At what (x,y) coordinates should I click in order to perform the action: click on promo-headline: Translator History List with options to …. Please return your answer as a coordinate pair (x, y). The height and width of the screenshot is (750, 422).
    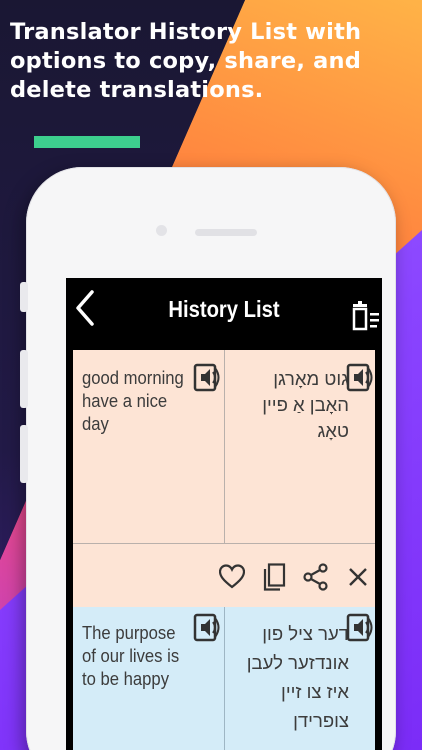
    Looking at the image, I should click on (186, 61).